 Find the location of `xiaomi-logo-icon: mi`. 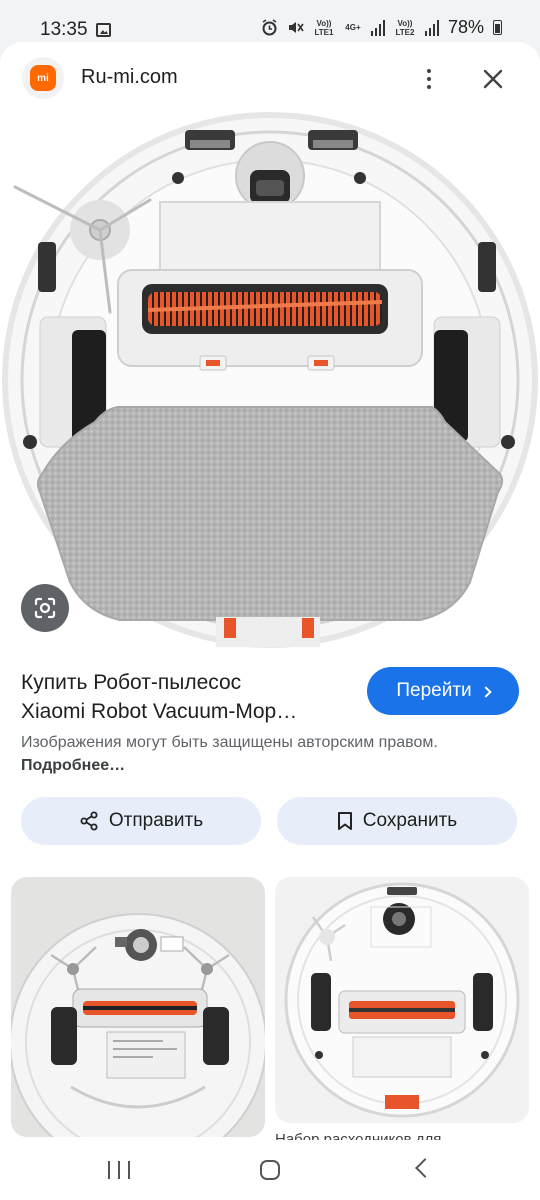

xiaomi-logo-icon: mi is located at coordinates (43, 78).